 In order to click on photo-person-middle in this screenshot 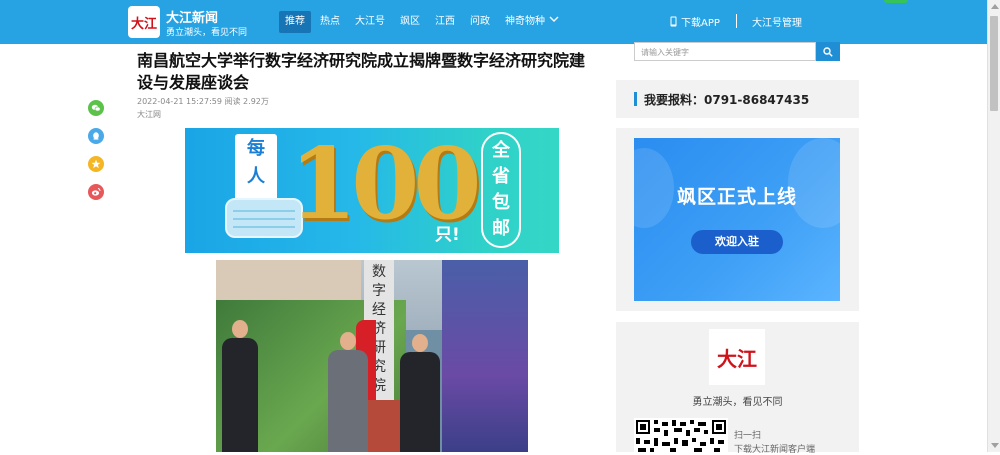, I will do `click(348, 401)`.